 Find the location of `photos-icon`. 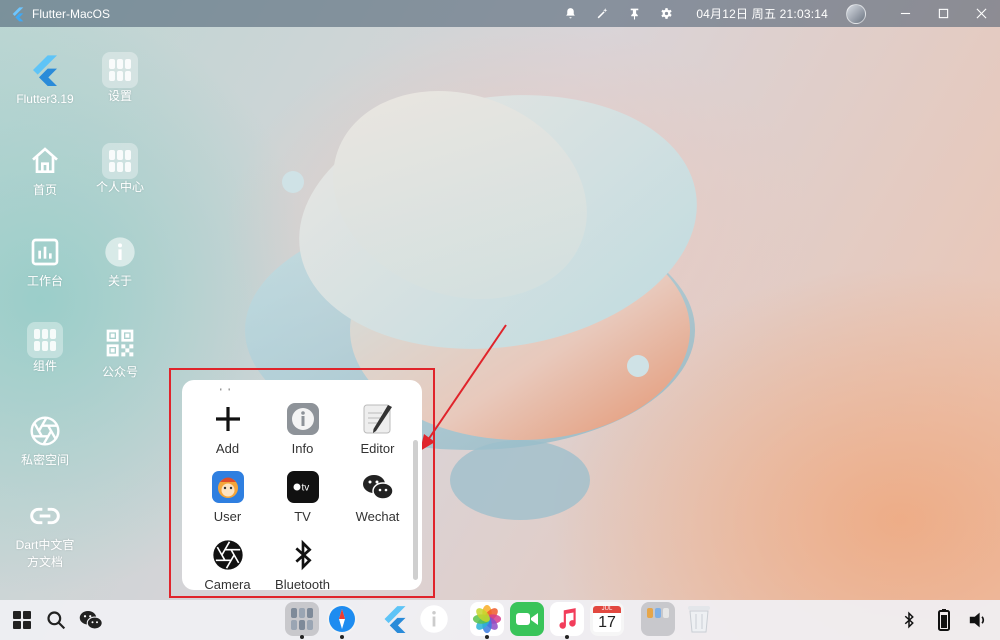

photos-icon is located at coordinates (487, 619).